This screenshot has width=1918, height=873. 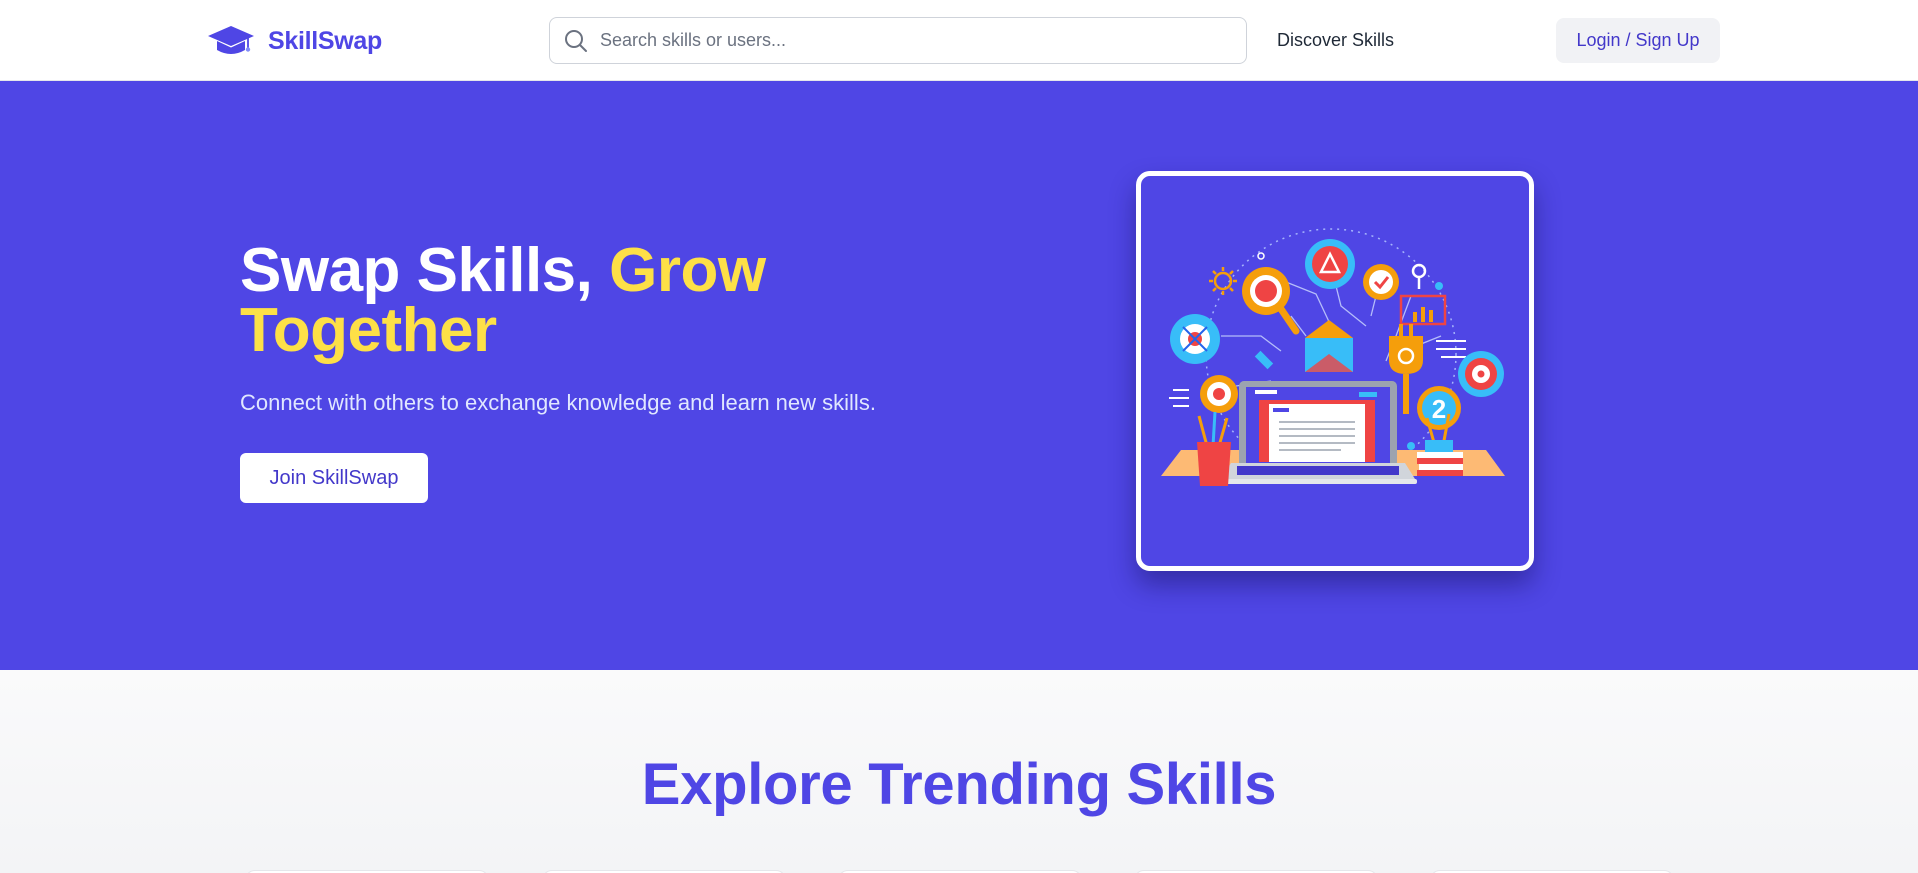 What do you see at coordinates (1439, 409) in the screenshot?
I see `svg-text: 2` at bounding box center [1439, 409].